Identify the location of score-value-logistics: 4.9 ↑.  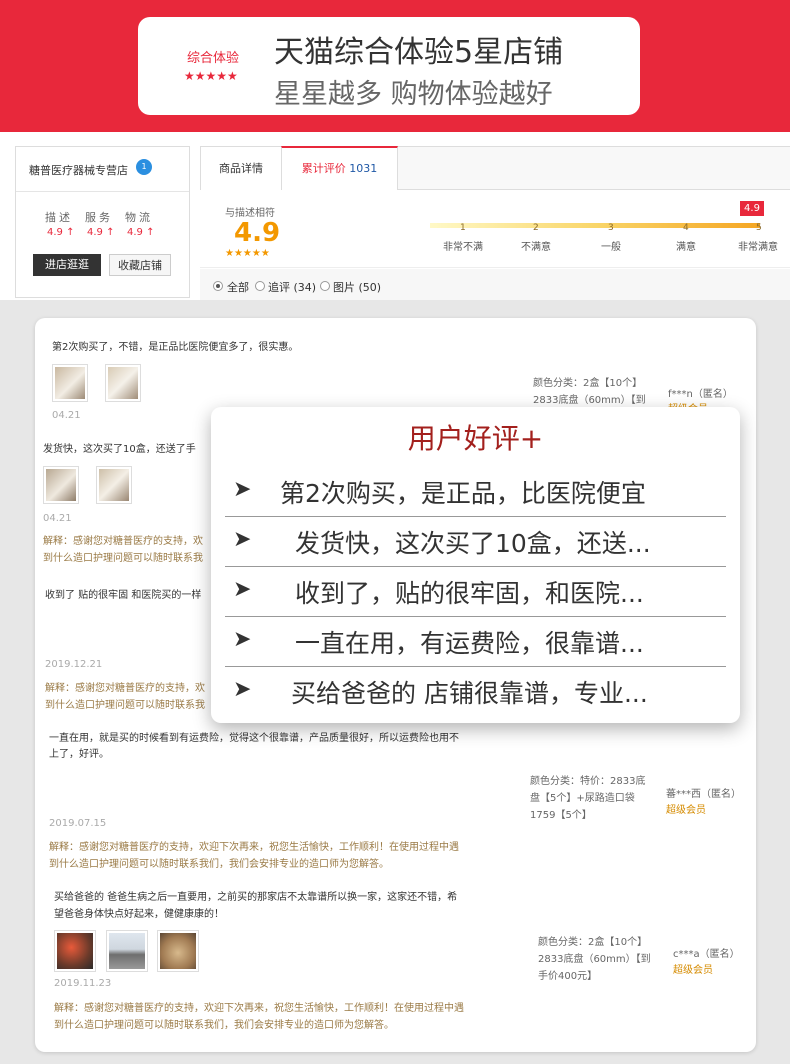
(141, 232).